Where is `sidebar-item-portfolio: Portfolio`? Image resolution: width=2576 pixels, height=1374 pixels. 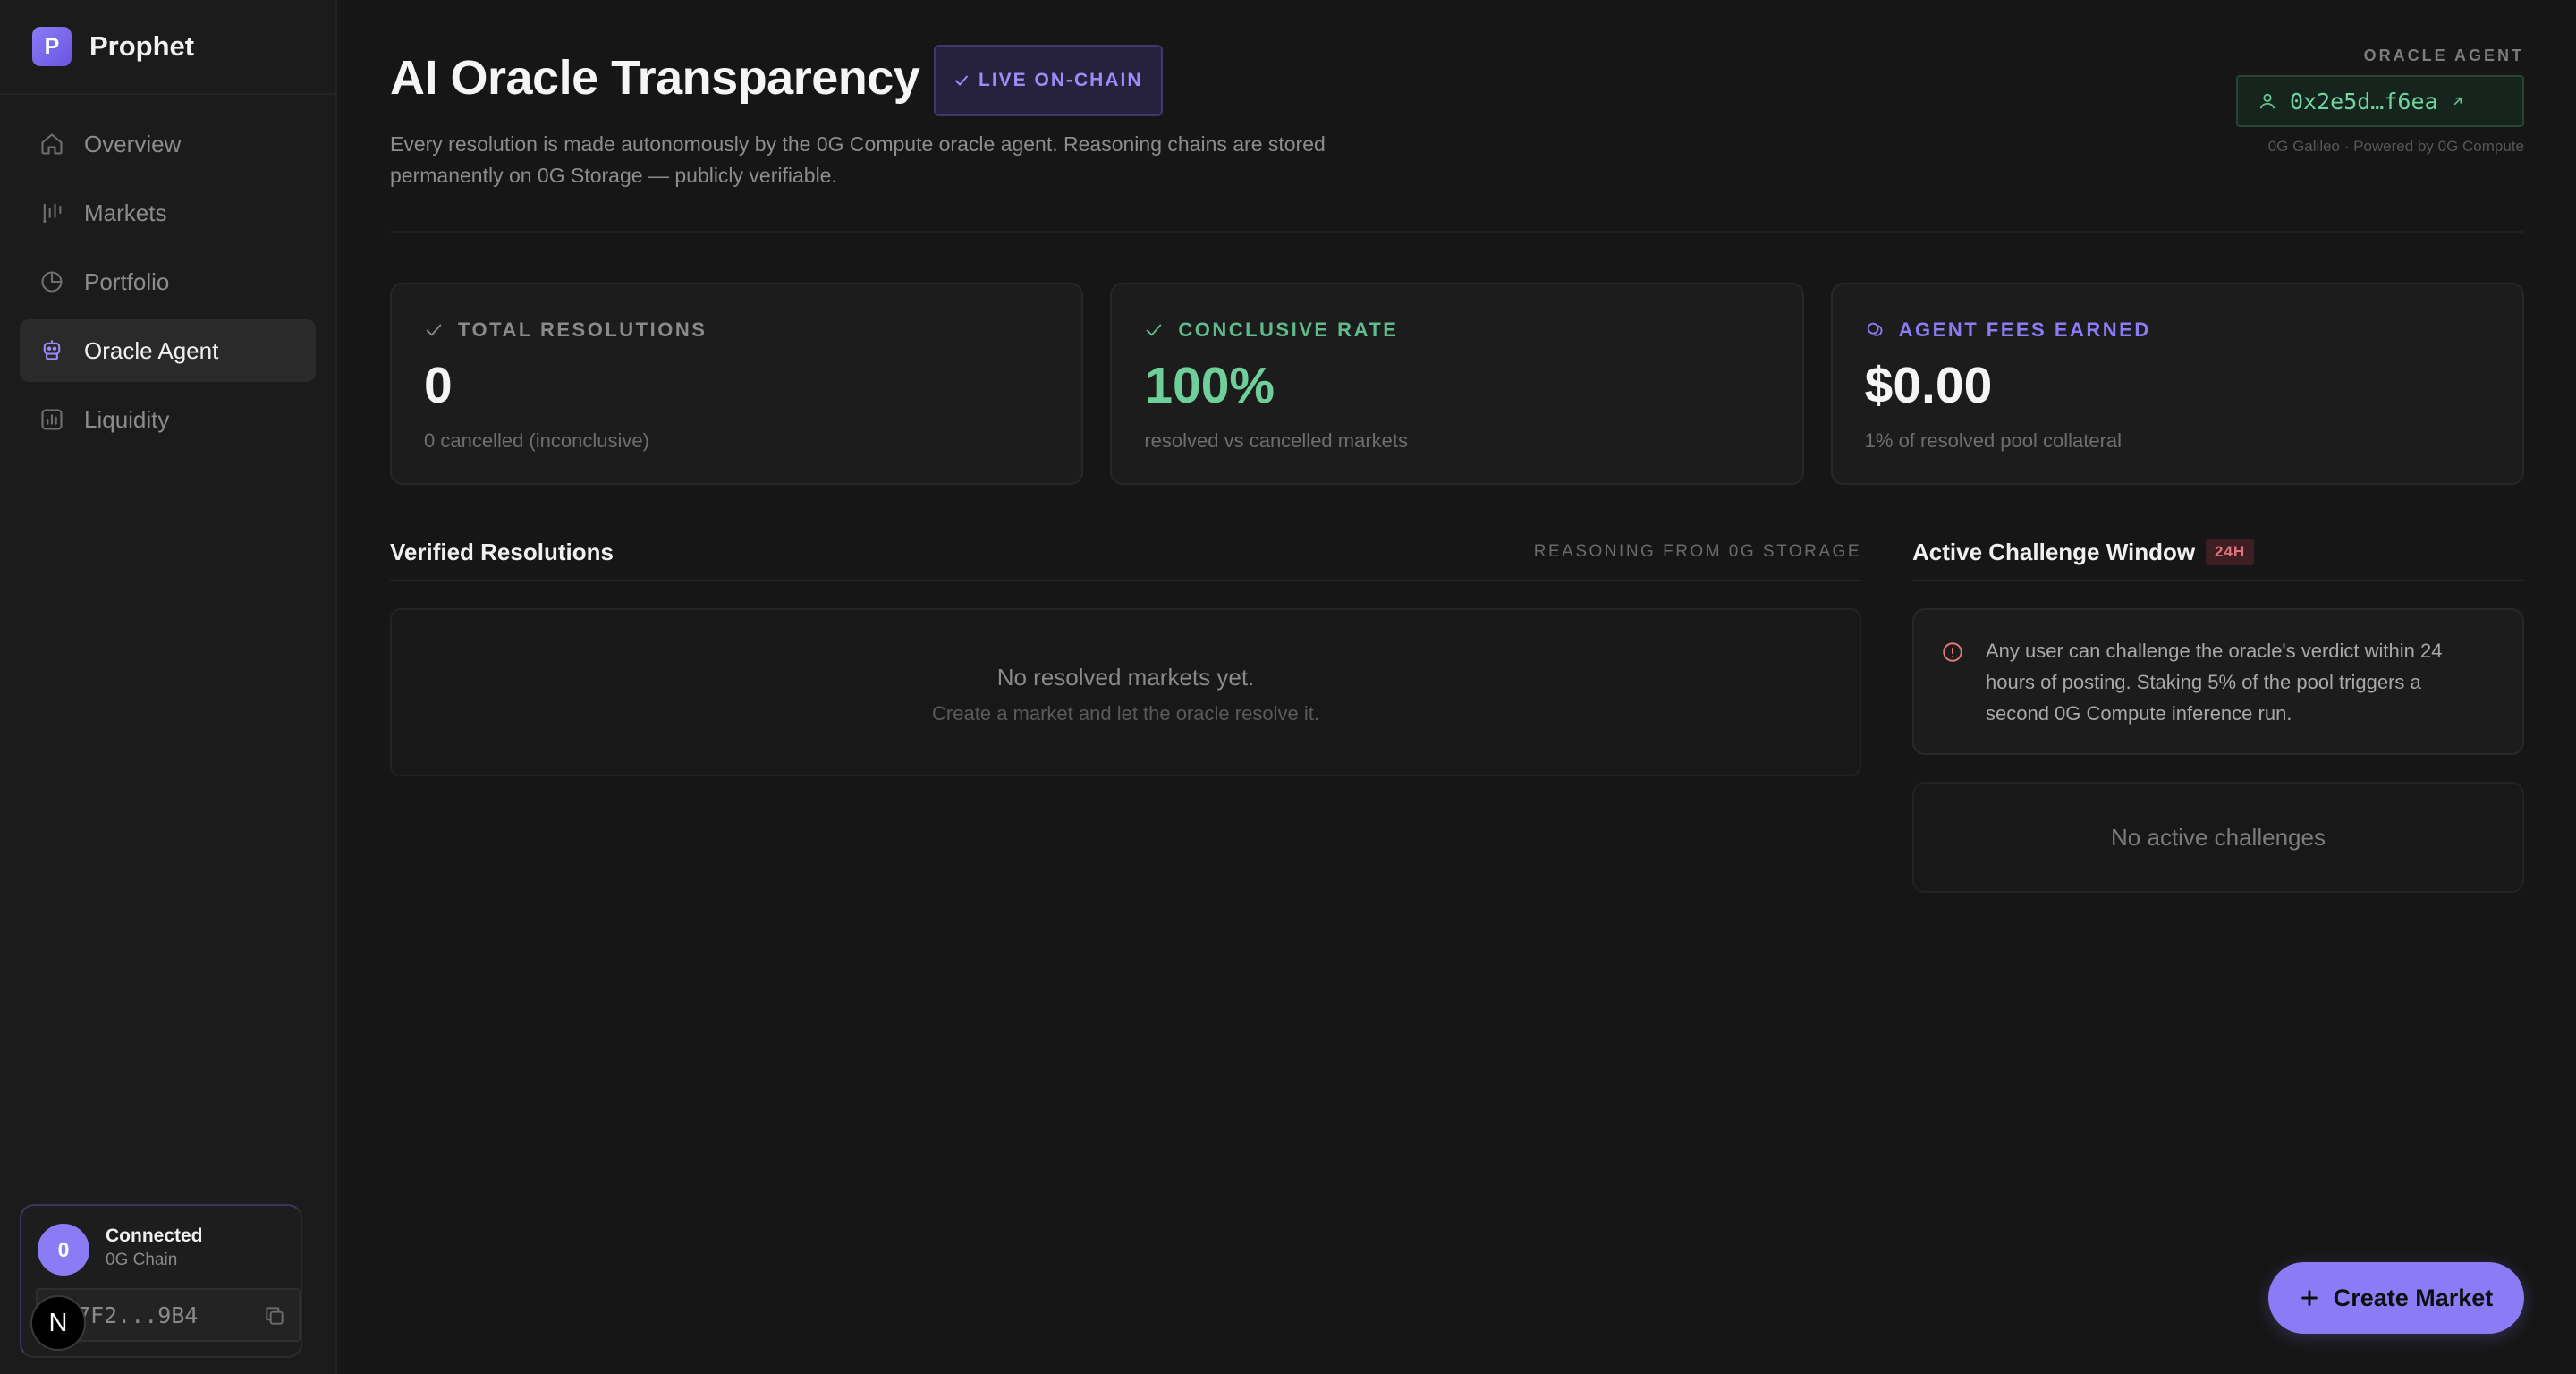 sidebar-item-portfolio: Portfolio is located at coordinates (168, 281).